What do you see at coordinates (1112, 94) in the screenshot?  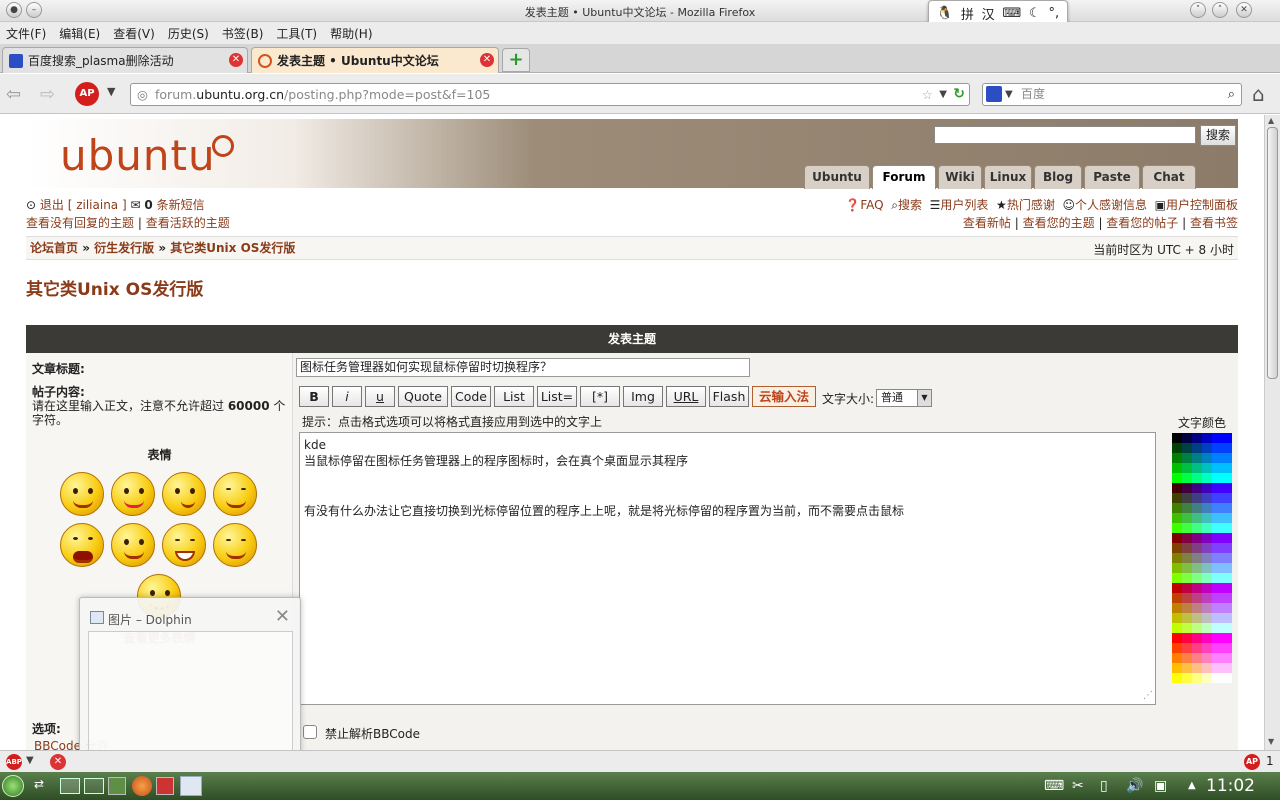 I see `search-engine-box: ▼ 百度 ⌕` at bounding box center [1112, 94].